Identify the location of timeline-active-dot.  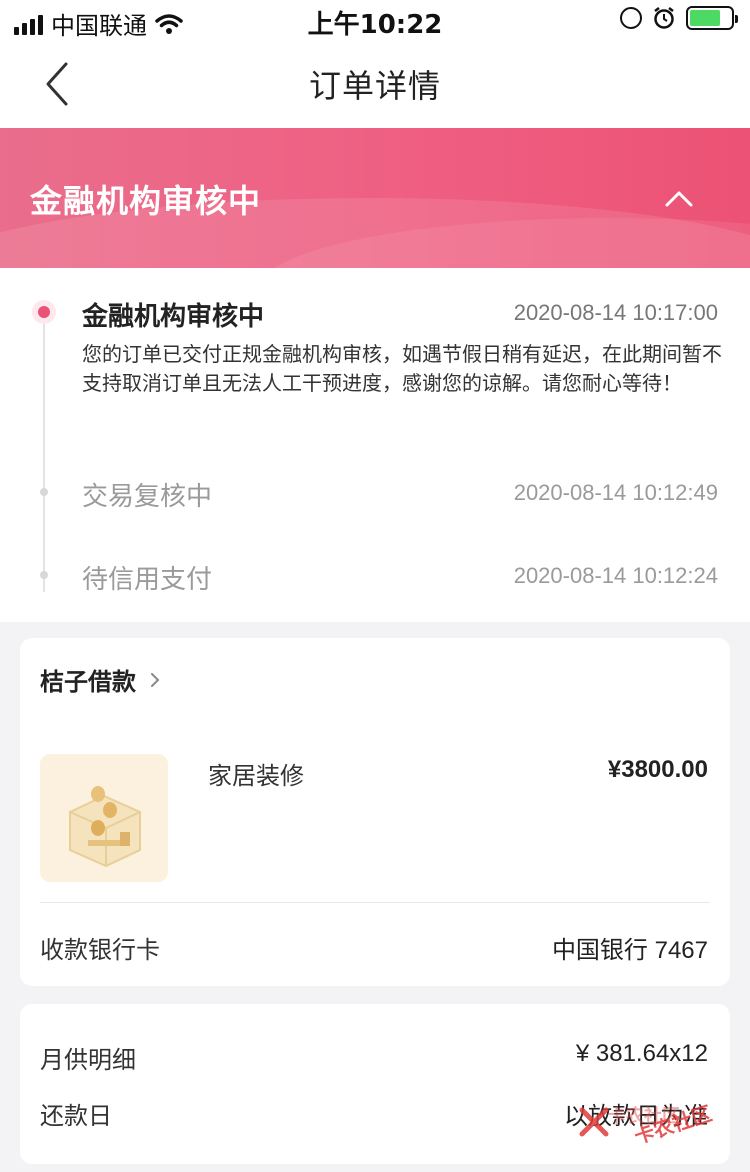
(44, 312).